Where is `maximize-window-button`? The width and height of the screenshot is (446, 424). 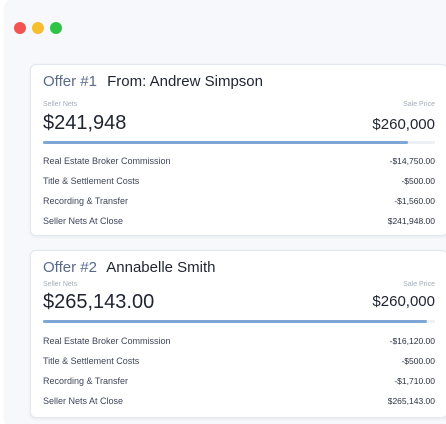
maximize-window-button is located at coordinates (56, 28).